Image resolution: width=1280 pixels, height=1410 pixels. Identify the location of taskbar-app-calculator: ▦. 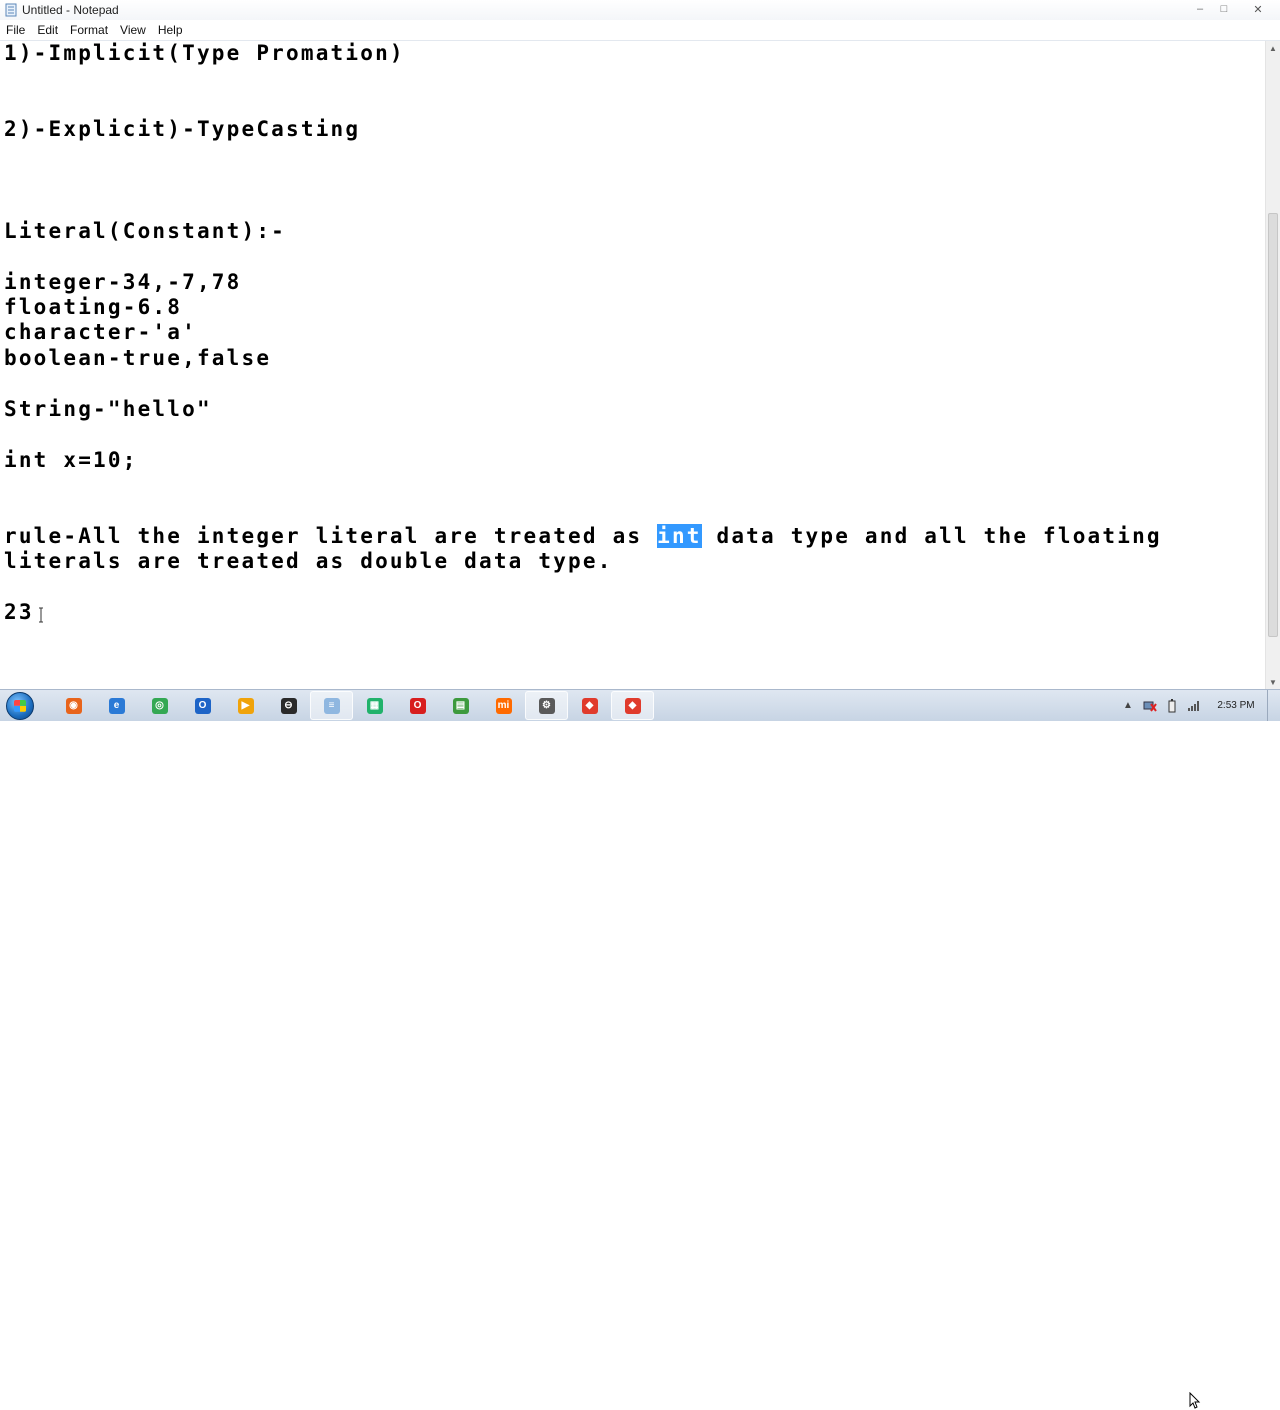
(374, 705).